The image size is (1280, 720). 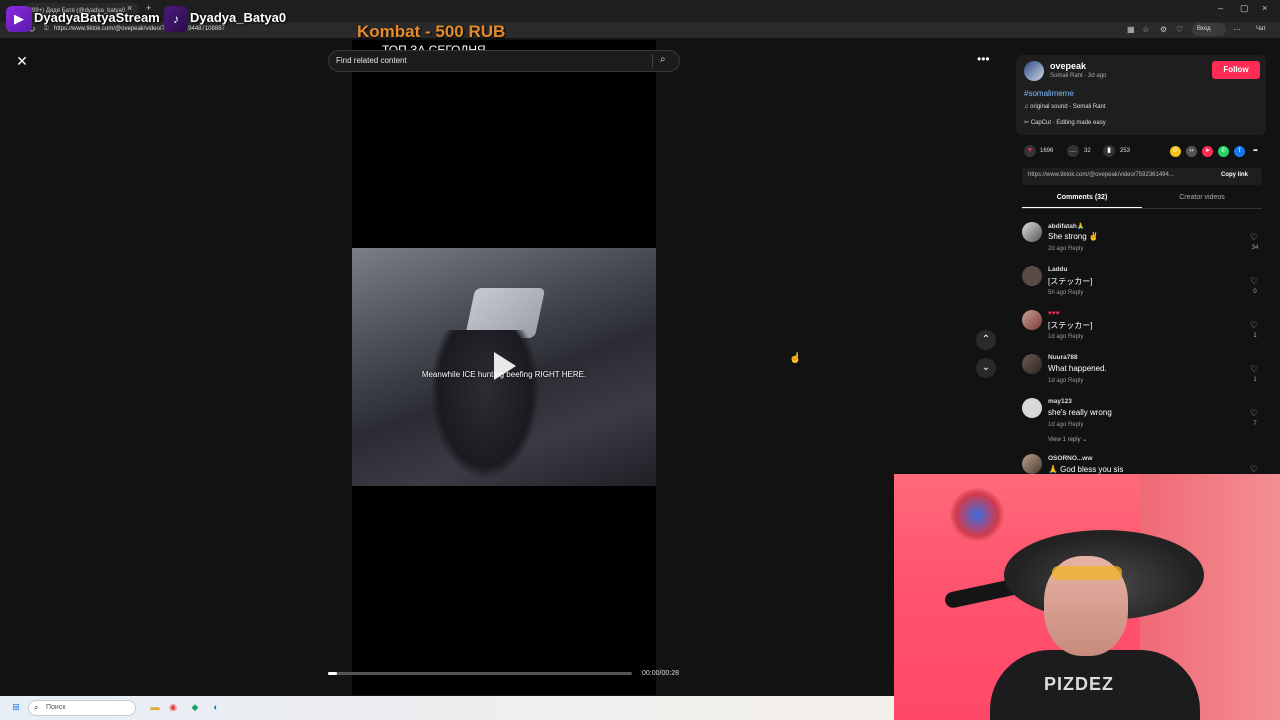 What do you see at coordinates (1030, 151) in the screenshot?
I see `like-icon: ♥` at bounding box center [1030, 151].